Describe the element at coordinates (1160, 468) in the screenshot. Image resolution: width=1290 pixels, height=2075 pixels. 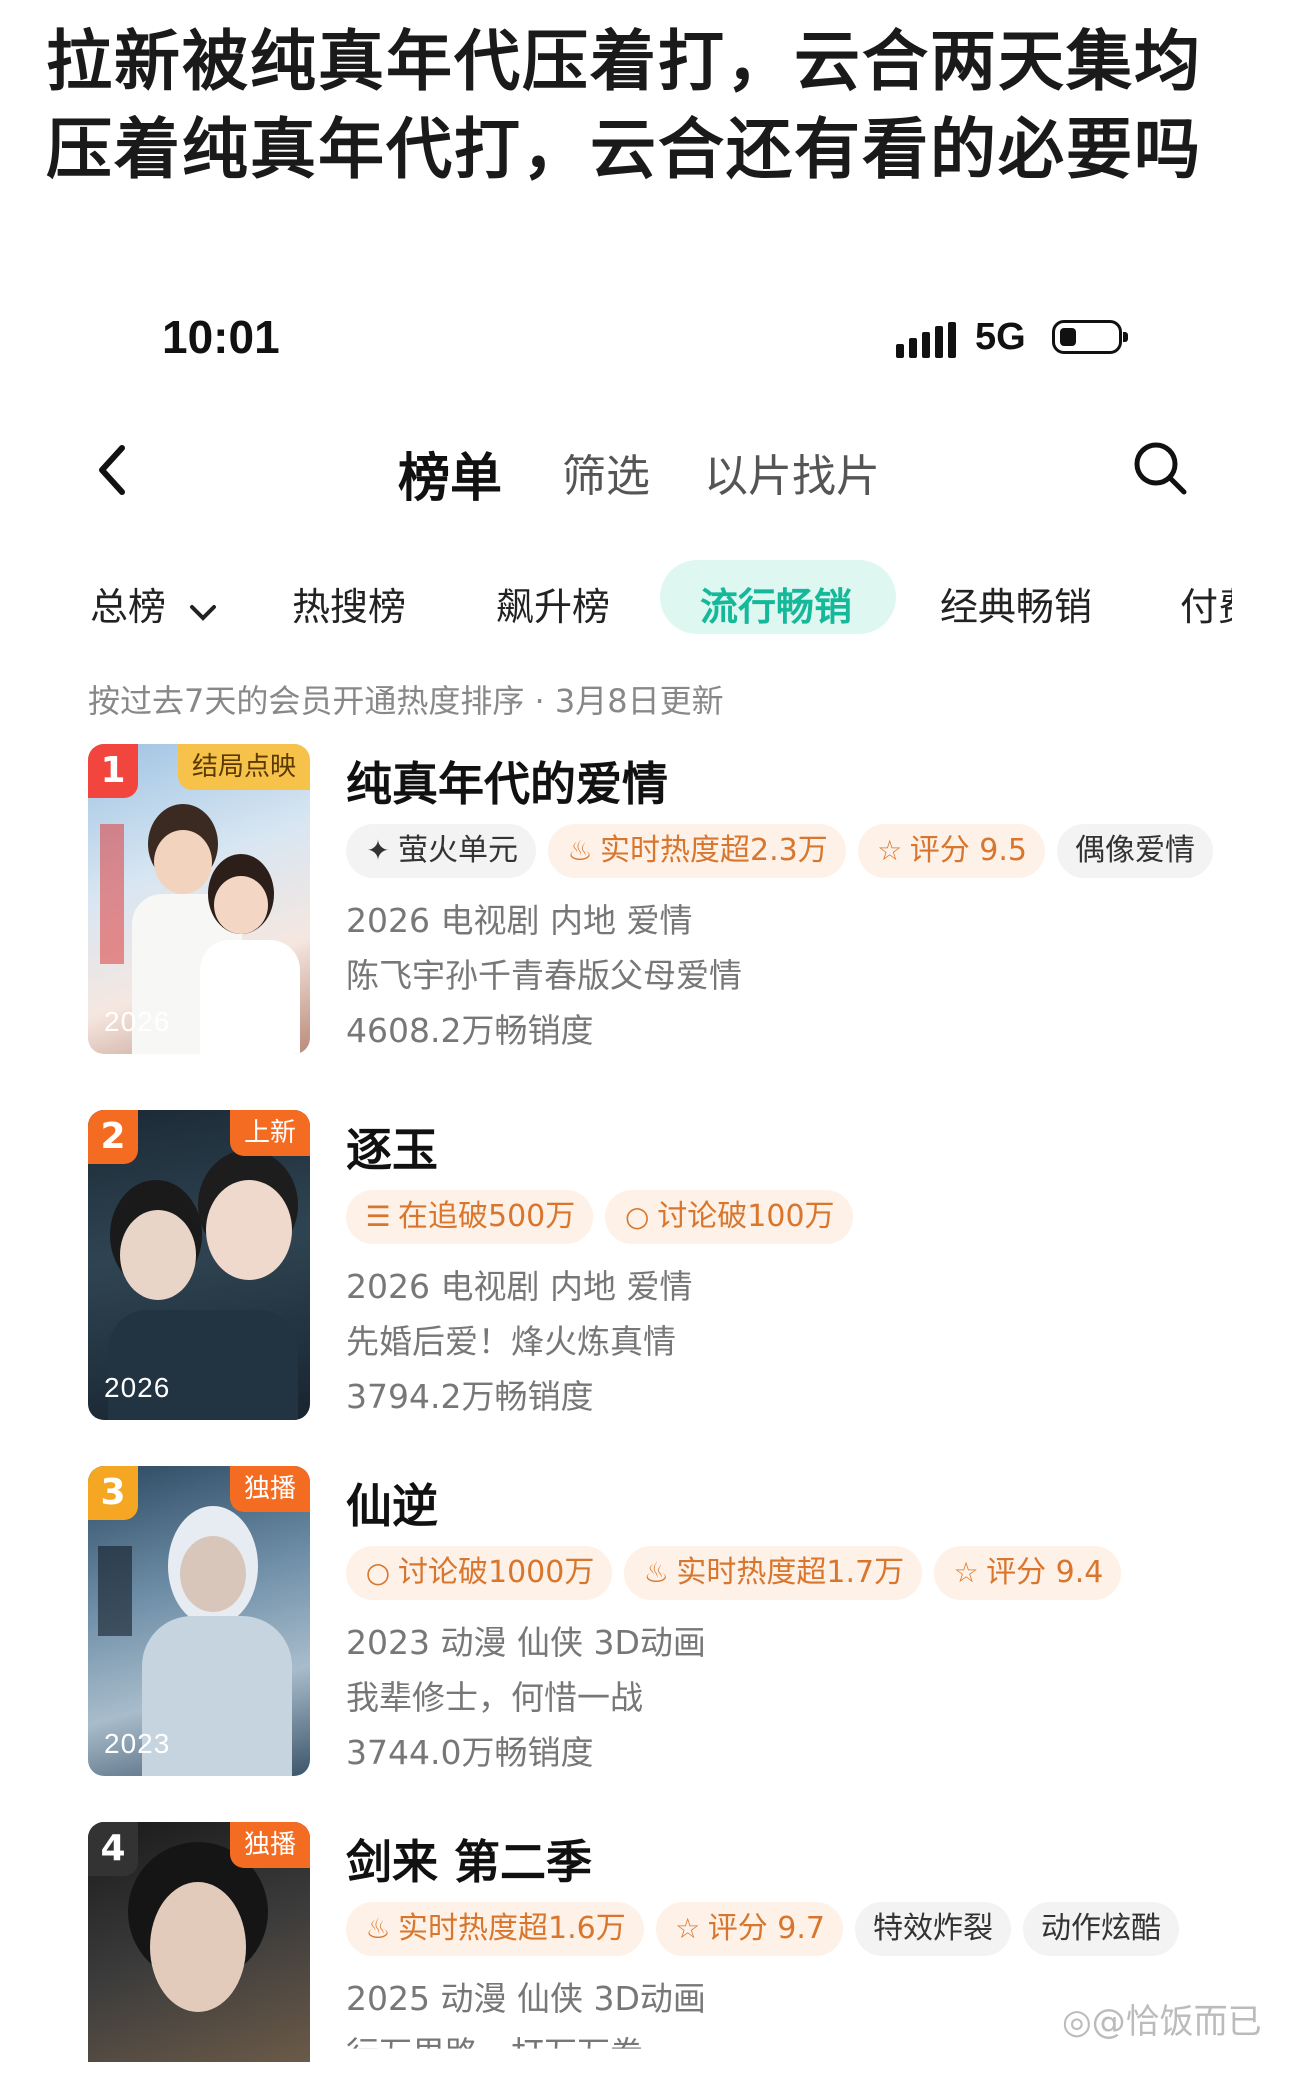
I see `search-icon` at that location.